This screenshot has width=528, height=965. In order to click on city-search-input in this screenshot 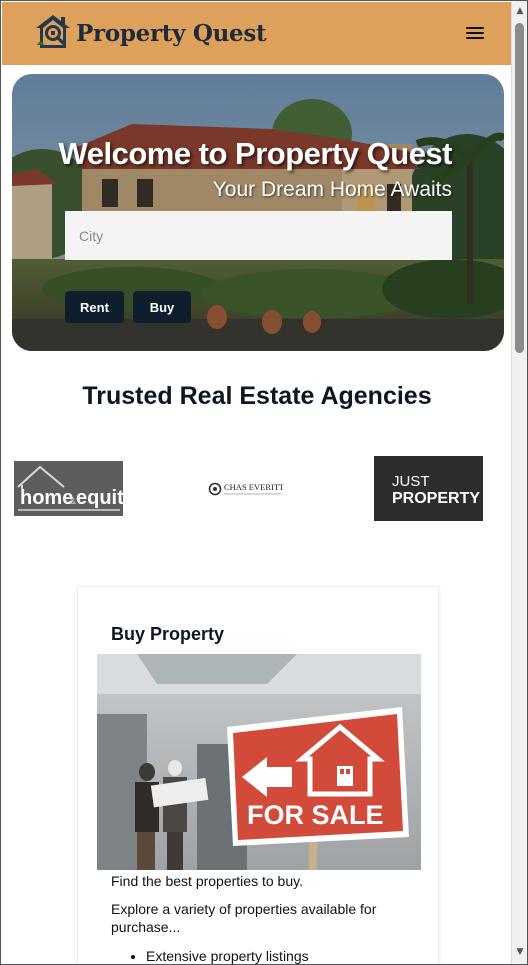, I will do `click(258, 235)`.